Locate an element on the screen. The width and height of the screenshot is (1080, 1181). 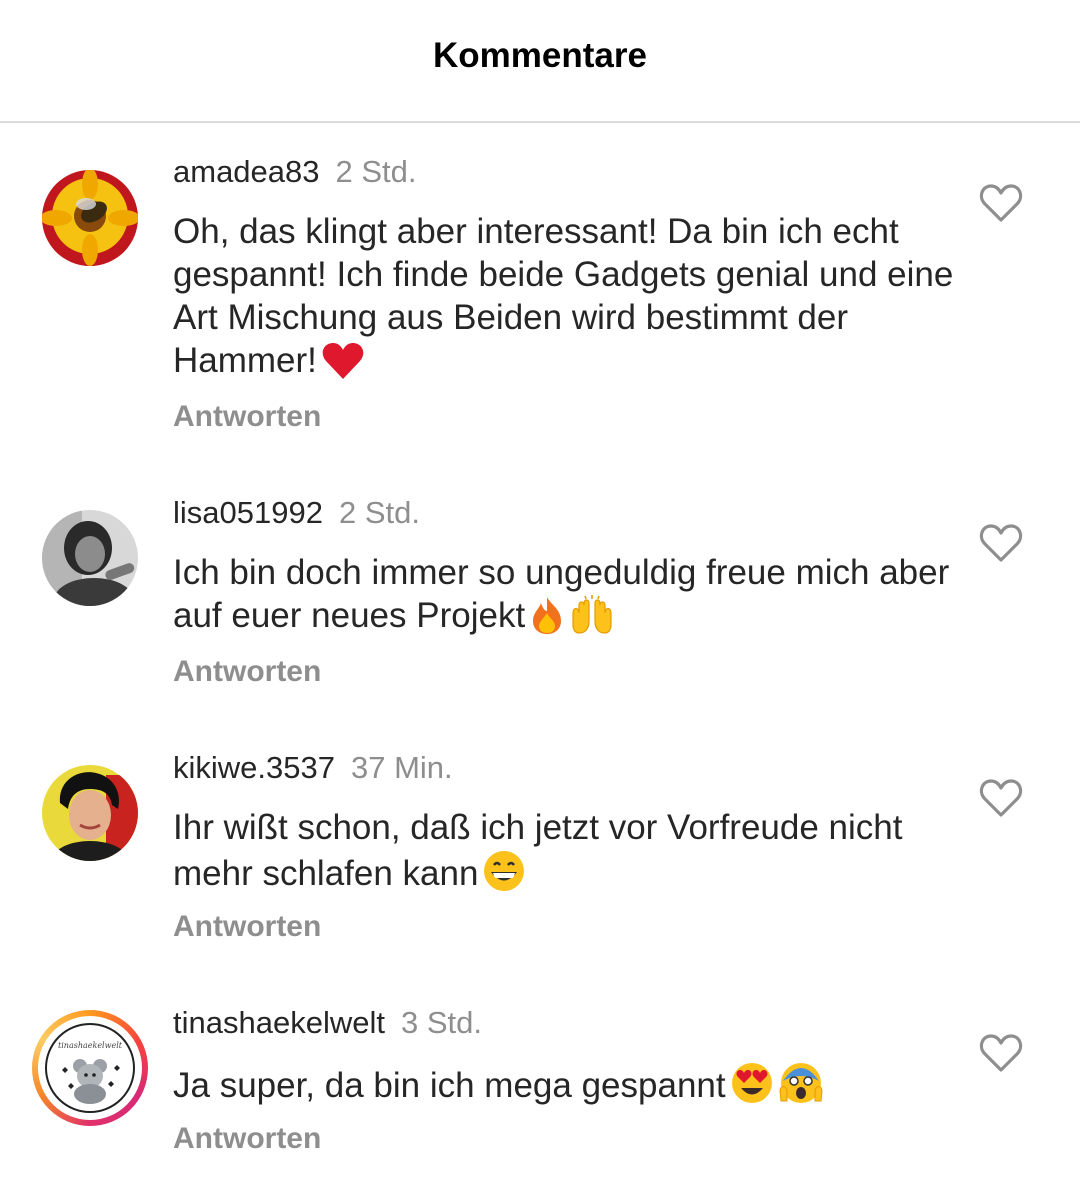
screaming-face-emoji is located at coordinates (801, 1088).